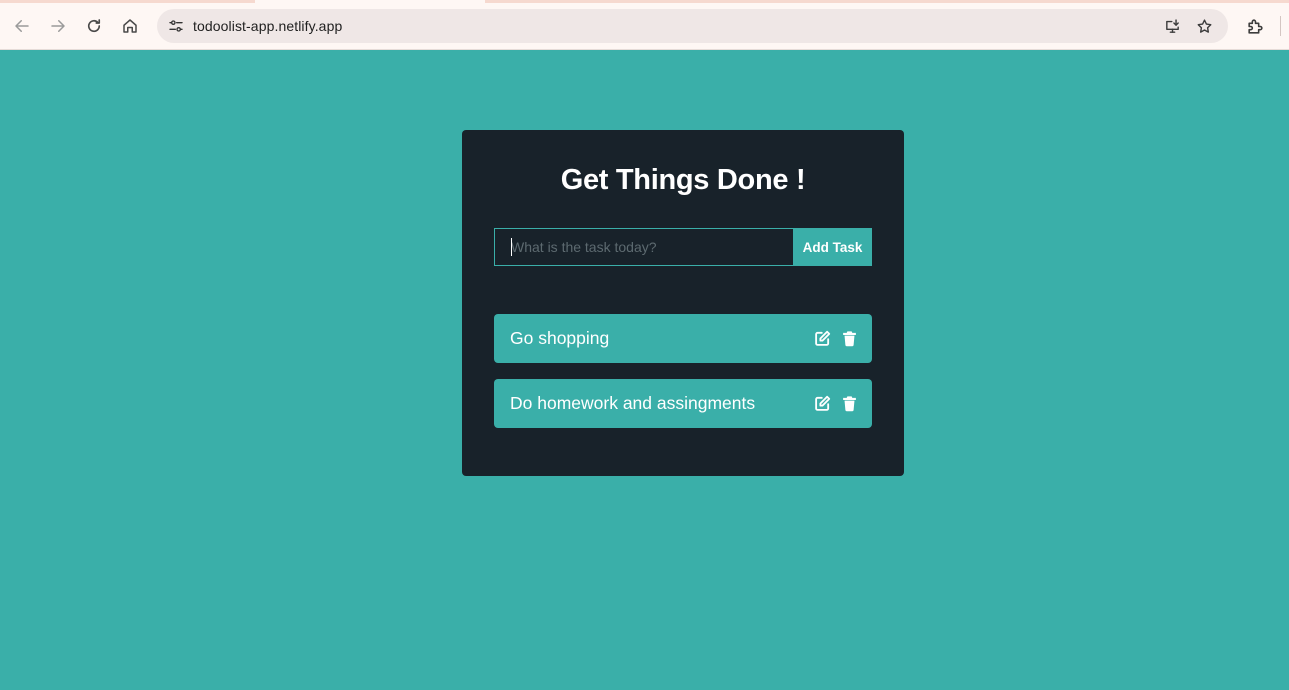 The image size is (1289, 690). I want to click on install-app-button, so click(1172, 26).